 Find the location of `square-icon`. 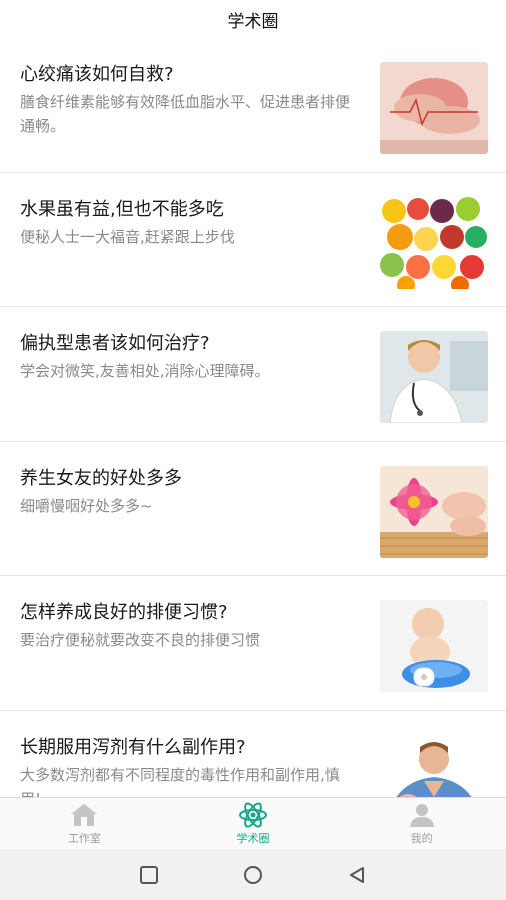

square-icon is located at coordinates (149, 874).